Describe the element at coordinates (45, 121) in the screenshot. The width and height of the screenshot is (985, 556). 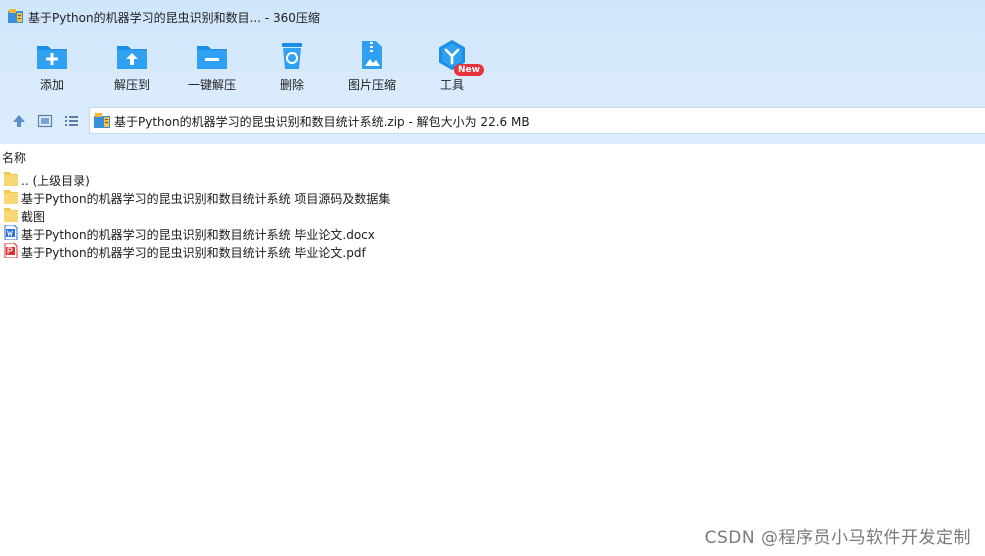
I see `thumbnail-view-icon` at that location.